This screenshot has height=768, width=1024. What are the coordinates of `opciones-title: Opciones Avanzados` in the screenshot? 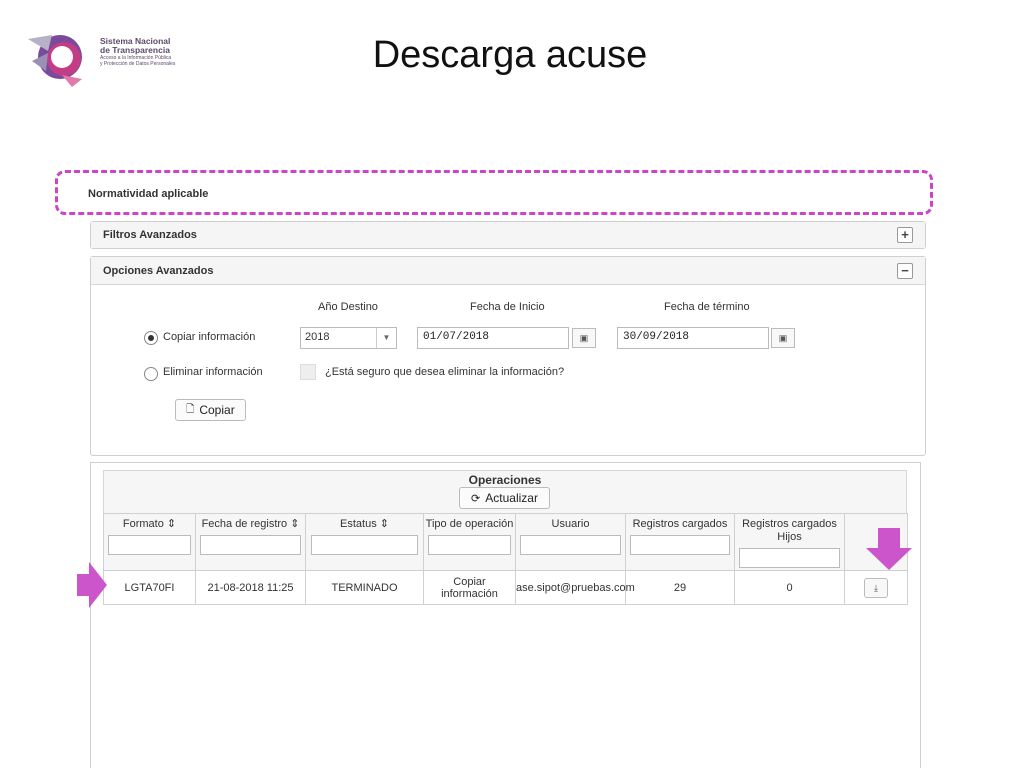 It's located at (158, 270).